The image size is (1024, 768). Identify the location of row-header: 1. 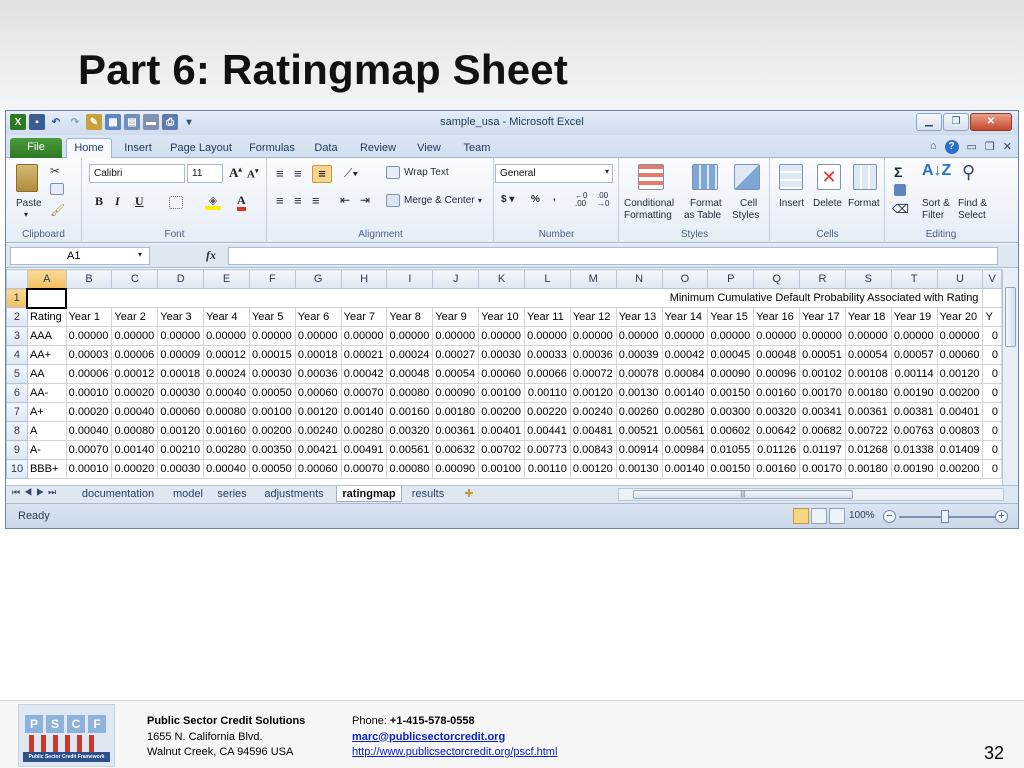
(17, 298).